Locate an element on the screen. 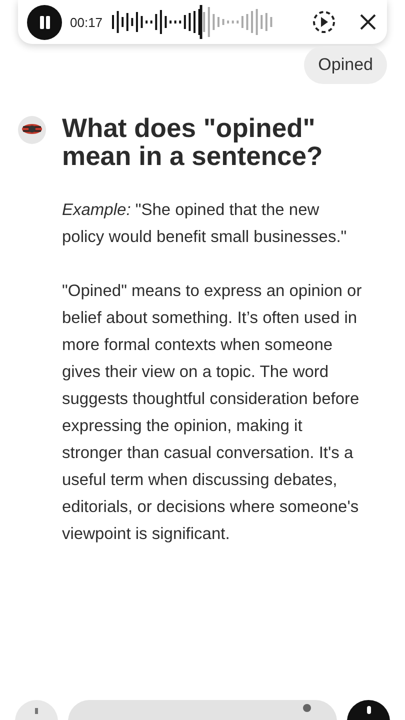 The width and height of the screenshot is (405, 720). avatar-icon is located at coordinates (32, 130).